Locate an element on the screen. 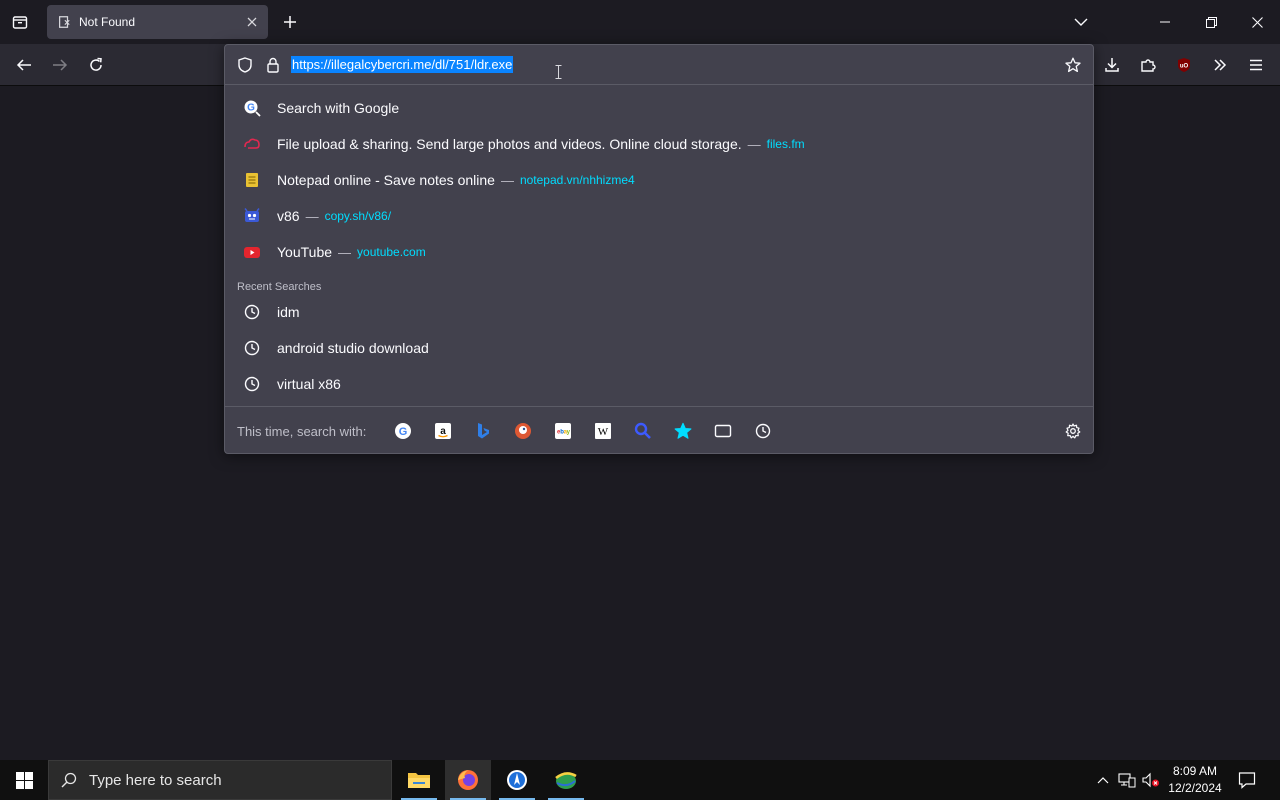 This screenshot has height=800, width=1280. taskbar: Type here to search 8:09 AM 12/2/2024 is located at coordinates (640, 780).